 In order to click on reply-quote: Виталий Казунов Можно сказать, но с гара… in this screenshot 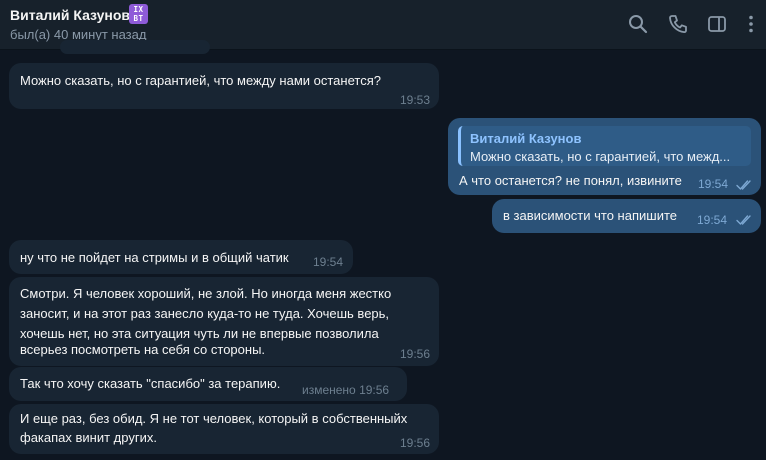, I will do `click(604, 146)`.